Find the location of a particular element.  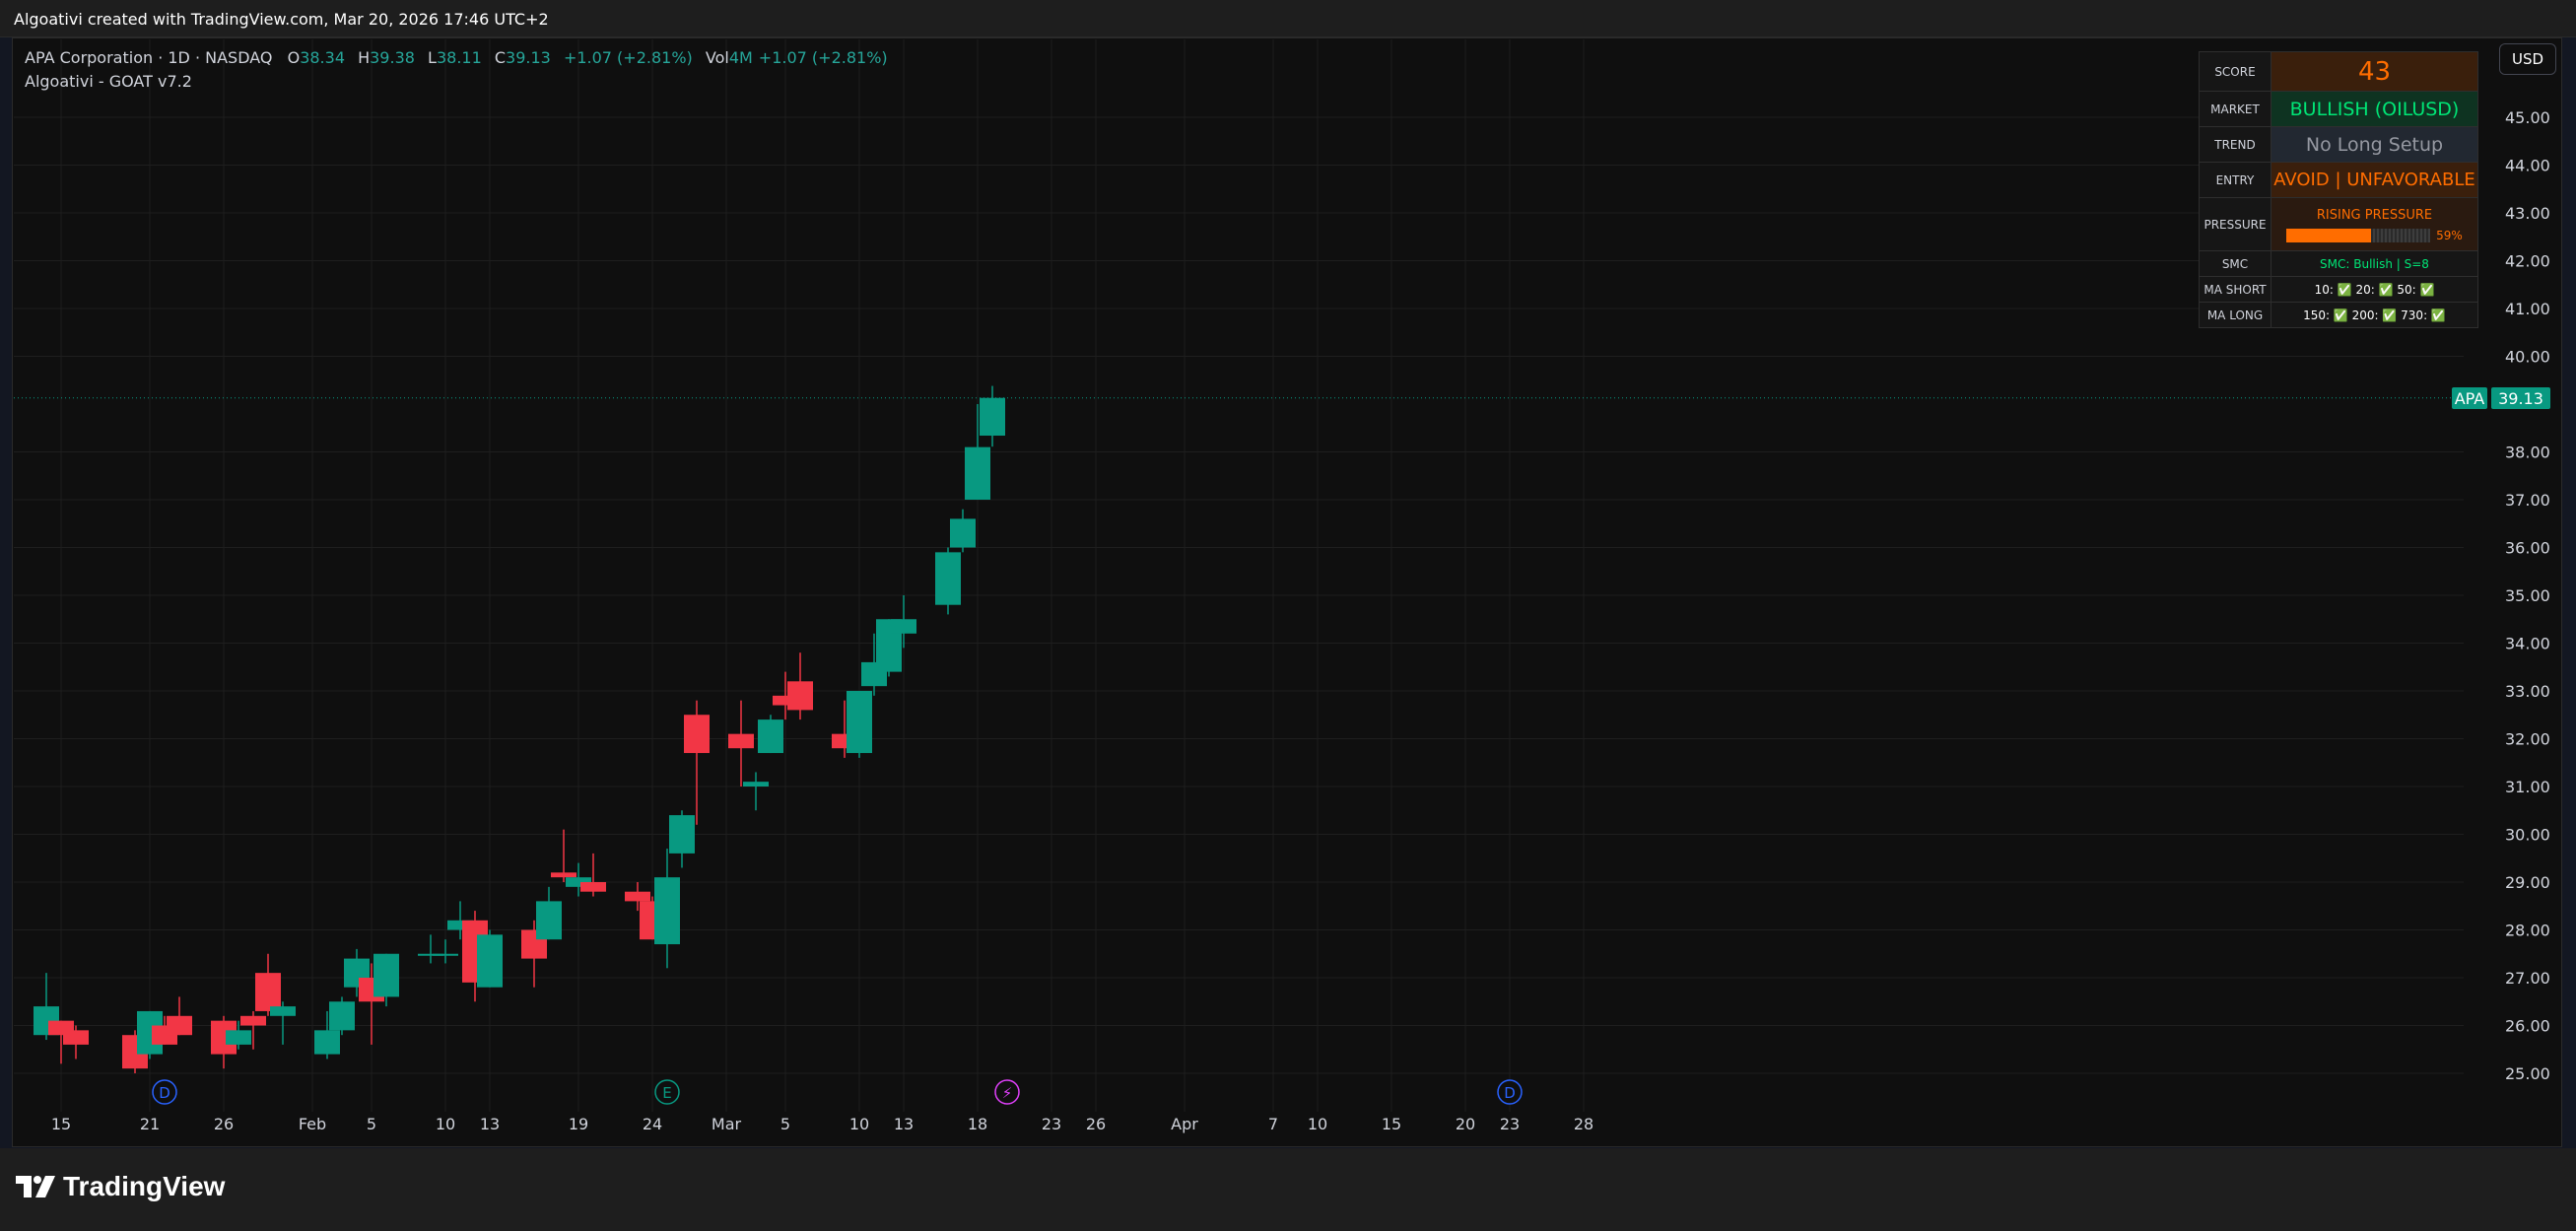

tradingview-logo-icon is located at coordinates (35, 1186).